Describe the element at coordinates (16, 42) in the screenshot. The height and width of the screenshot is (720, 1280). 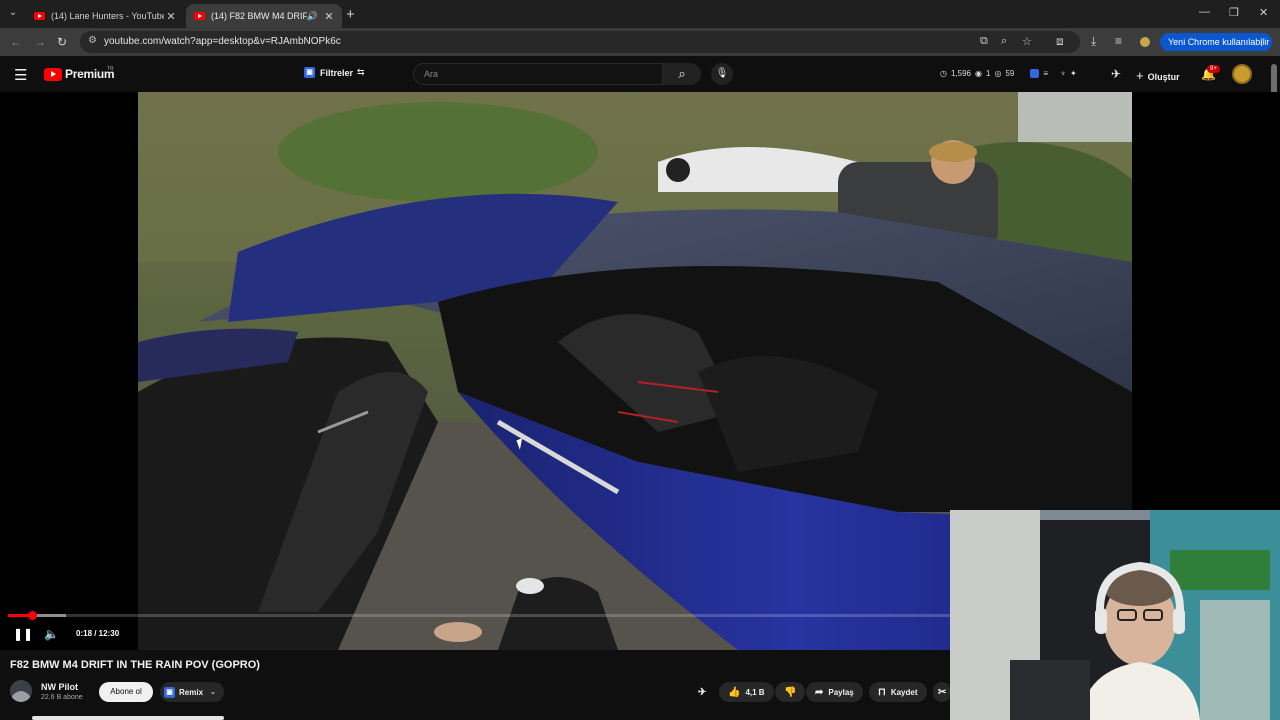
I see `back-icon: ←` at that location.